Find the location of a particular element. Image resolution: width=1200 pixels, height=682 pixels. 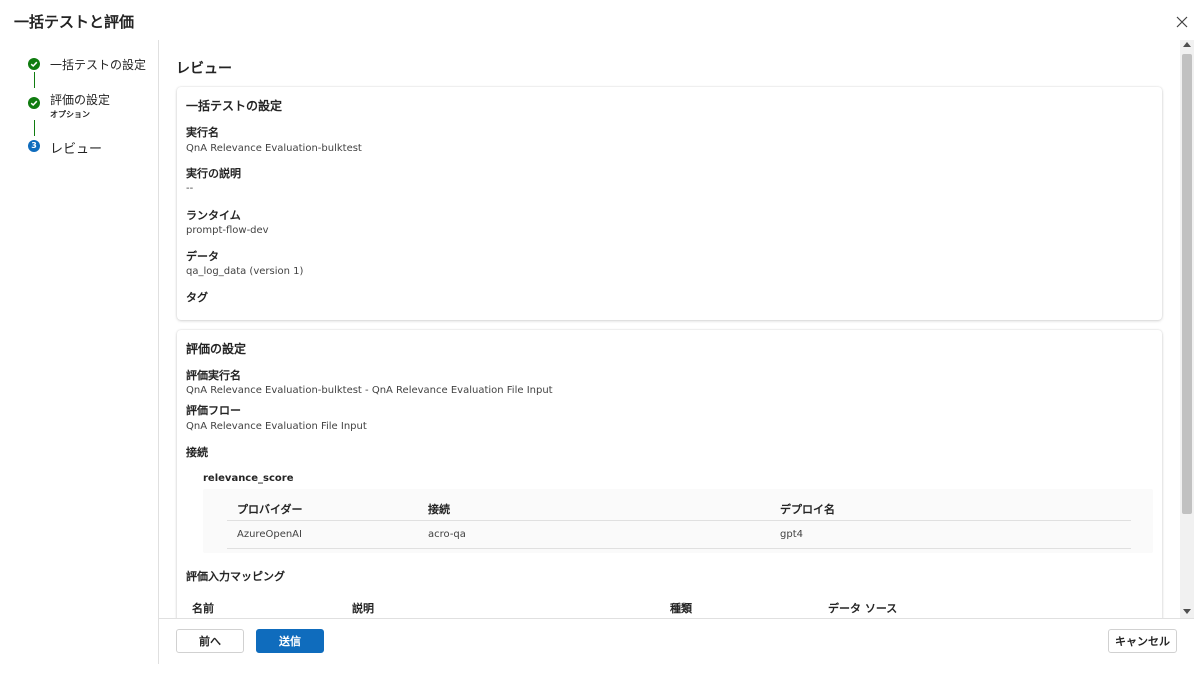

step-label: 一括テストの設定 is located at coordinates (98, 65).